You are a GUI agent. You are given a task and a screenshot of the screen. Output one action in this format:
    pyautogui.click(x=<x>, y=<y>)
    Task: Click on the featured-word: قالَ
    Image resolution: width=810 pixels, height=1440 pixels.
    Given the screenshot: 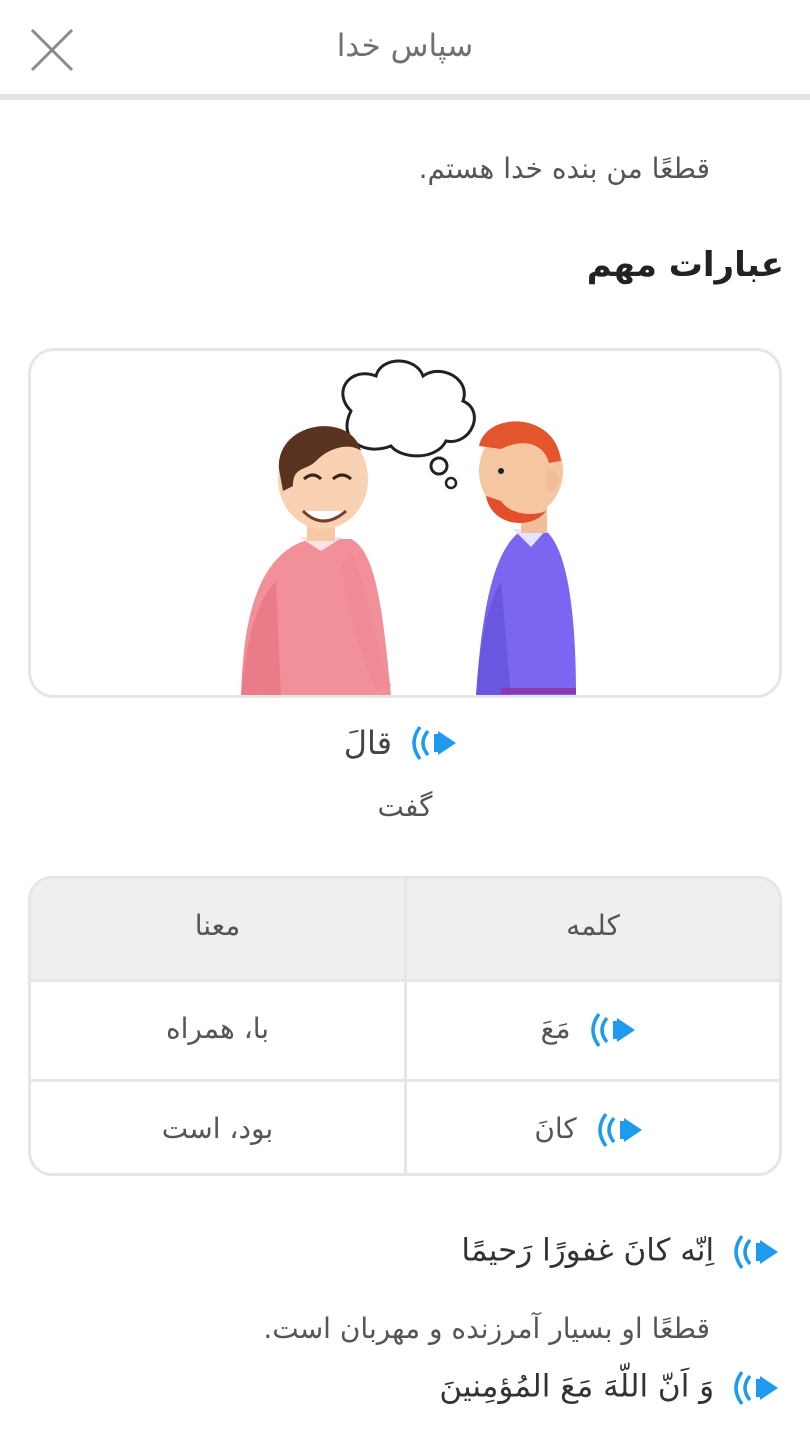 What is the action you would take?
    pyautogui.click(x=368, y=743)
    